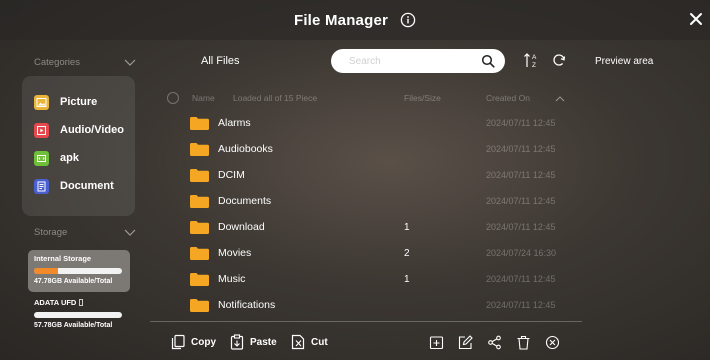 The height and width of the screenshot is (360, 710). I want to click on window-title: File Manager, so click(341, 20).